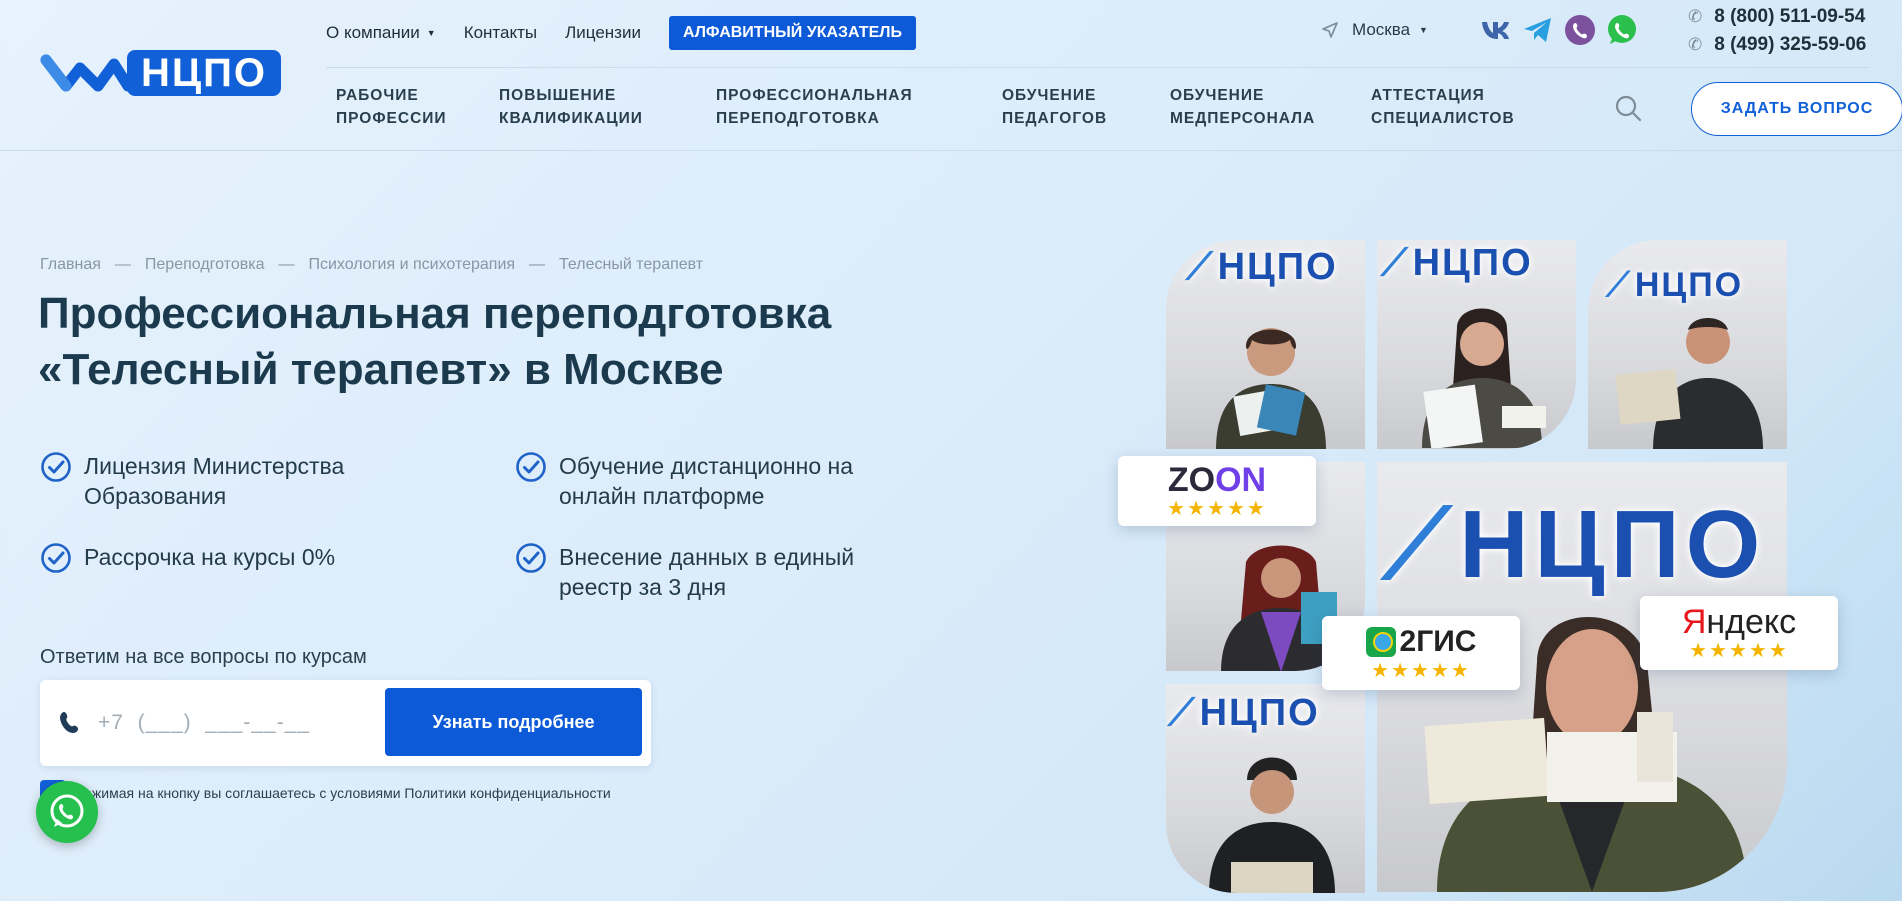 This screenshot has height=901, width=1902. I want to click on topnav-about-label: О компании, so click(373, 32).